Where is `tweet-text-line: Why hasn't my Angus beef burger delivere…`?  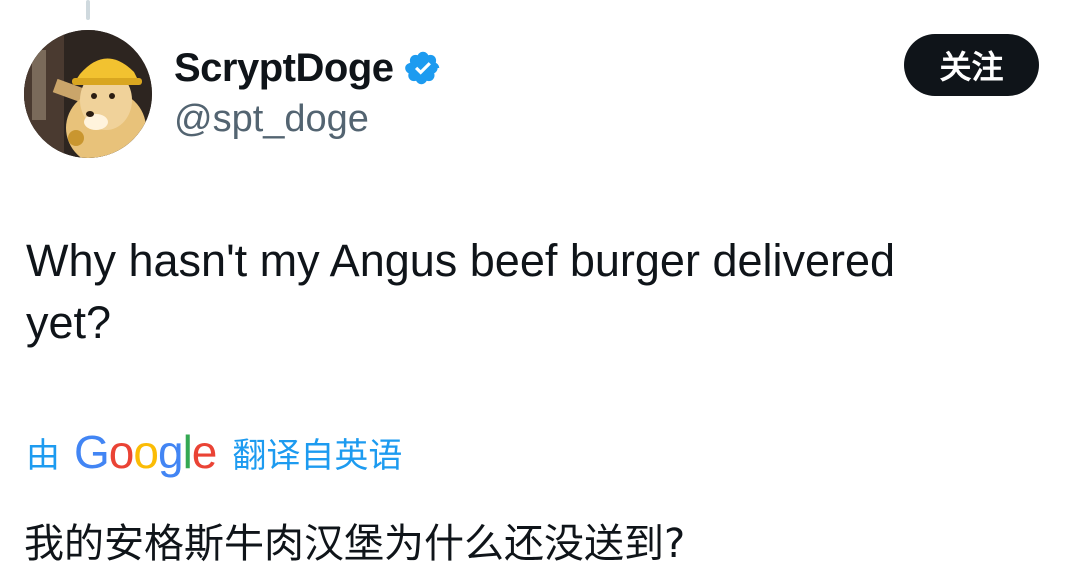
tweet-text-line: Why hasn't my Angus beef burger delivere… is located at coordinates (461, 260).